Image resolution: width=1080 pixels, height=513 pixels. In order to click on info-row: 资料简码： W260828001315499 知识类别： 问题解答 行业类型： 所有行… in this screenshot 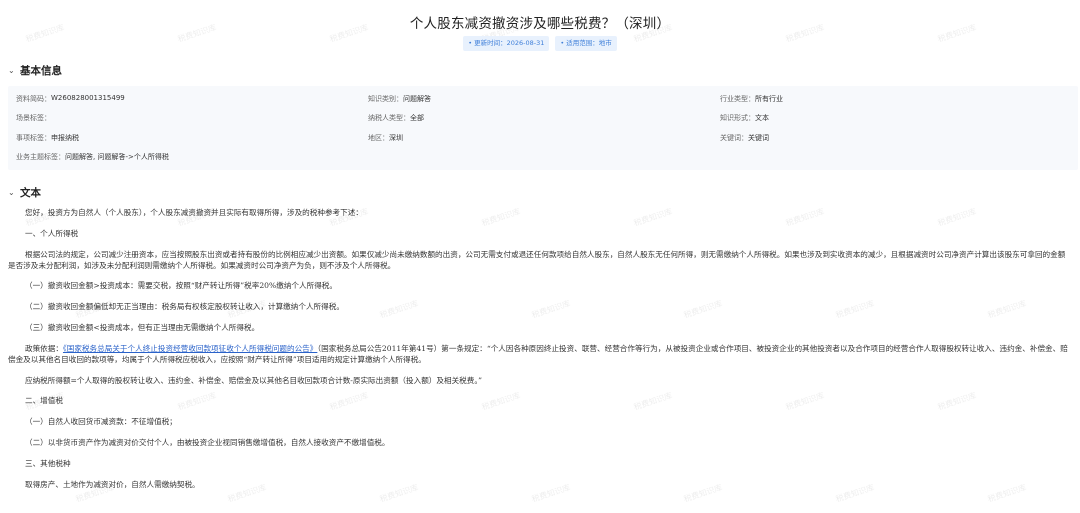, I will do `click(543, 99)`.